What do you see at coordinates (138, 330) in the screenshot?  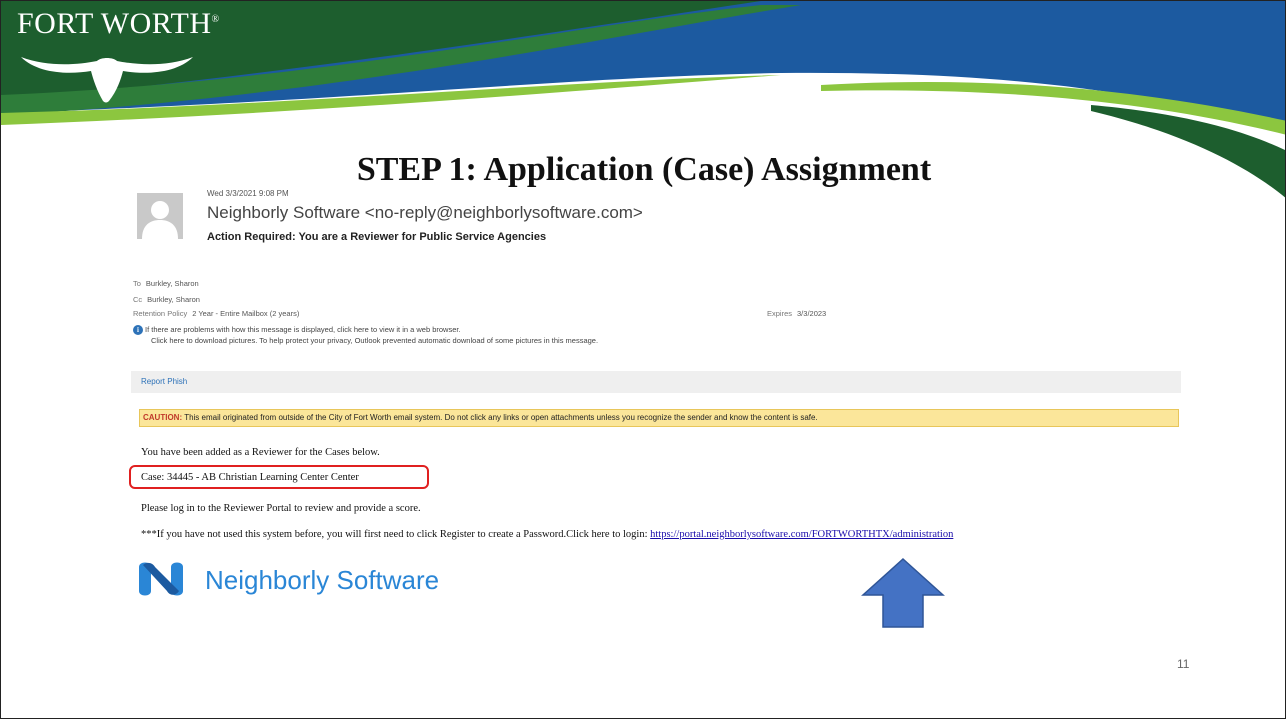 I see `info-icon: i` at bounding box center [138, 330].